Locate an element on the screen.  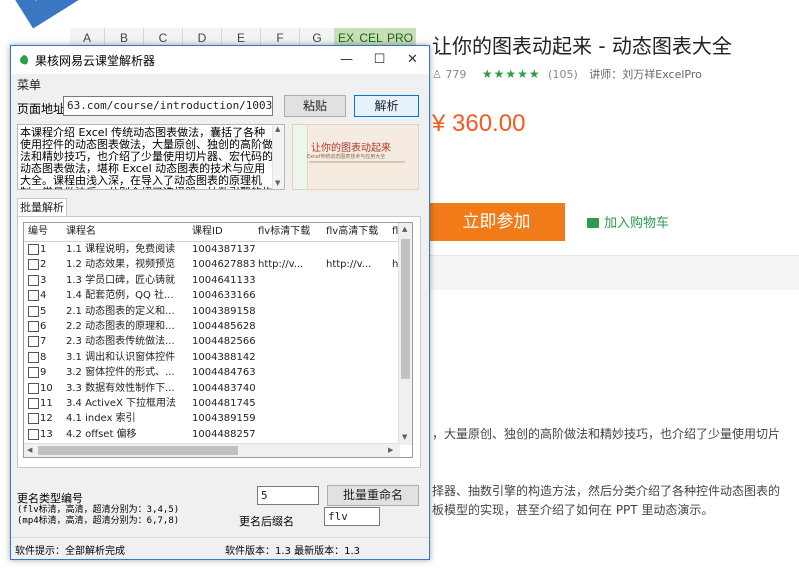
table-row: 5 2.1 动态图表的定义和... 1004389158 is located at coordinates (212, 311).